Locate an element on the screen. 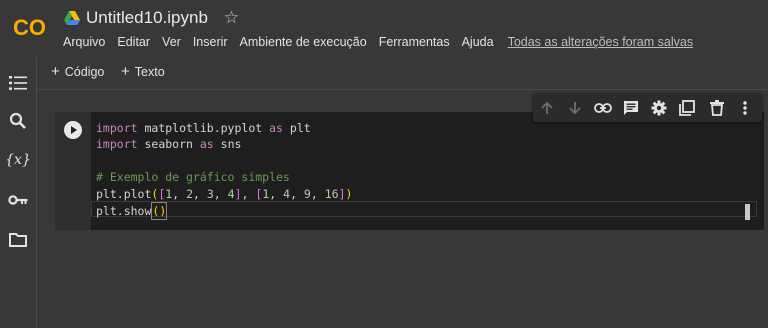 Image resolution: width=768 pixels, height=328 pixels. code-token: seaborn is located at coordinates (168, 144).